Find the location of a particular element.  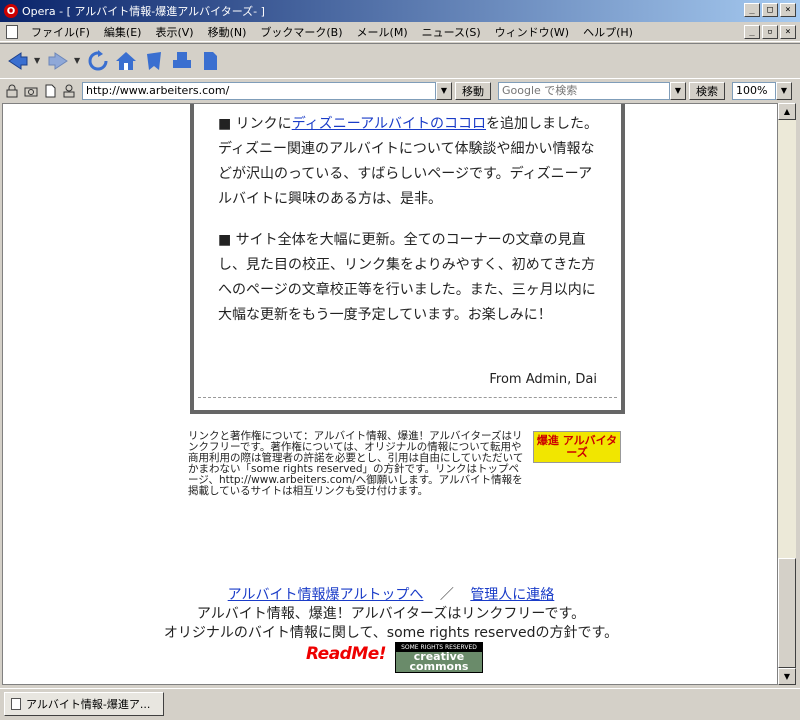

page-info-icon is located at coordinates (50, 91).